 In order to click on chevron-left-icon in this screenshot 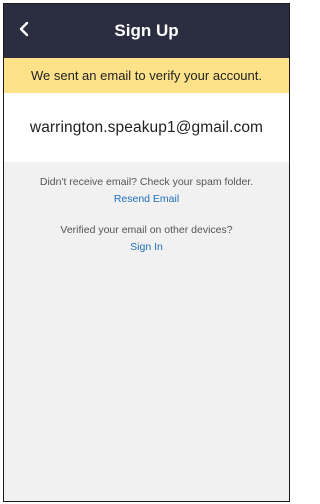, I will do `click(24, 31)`.